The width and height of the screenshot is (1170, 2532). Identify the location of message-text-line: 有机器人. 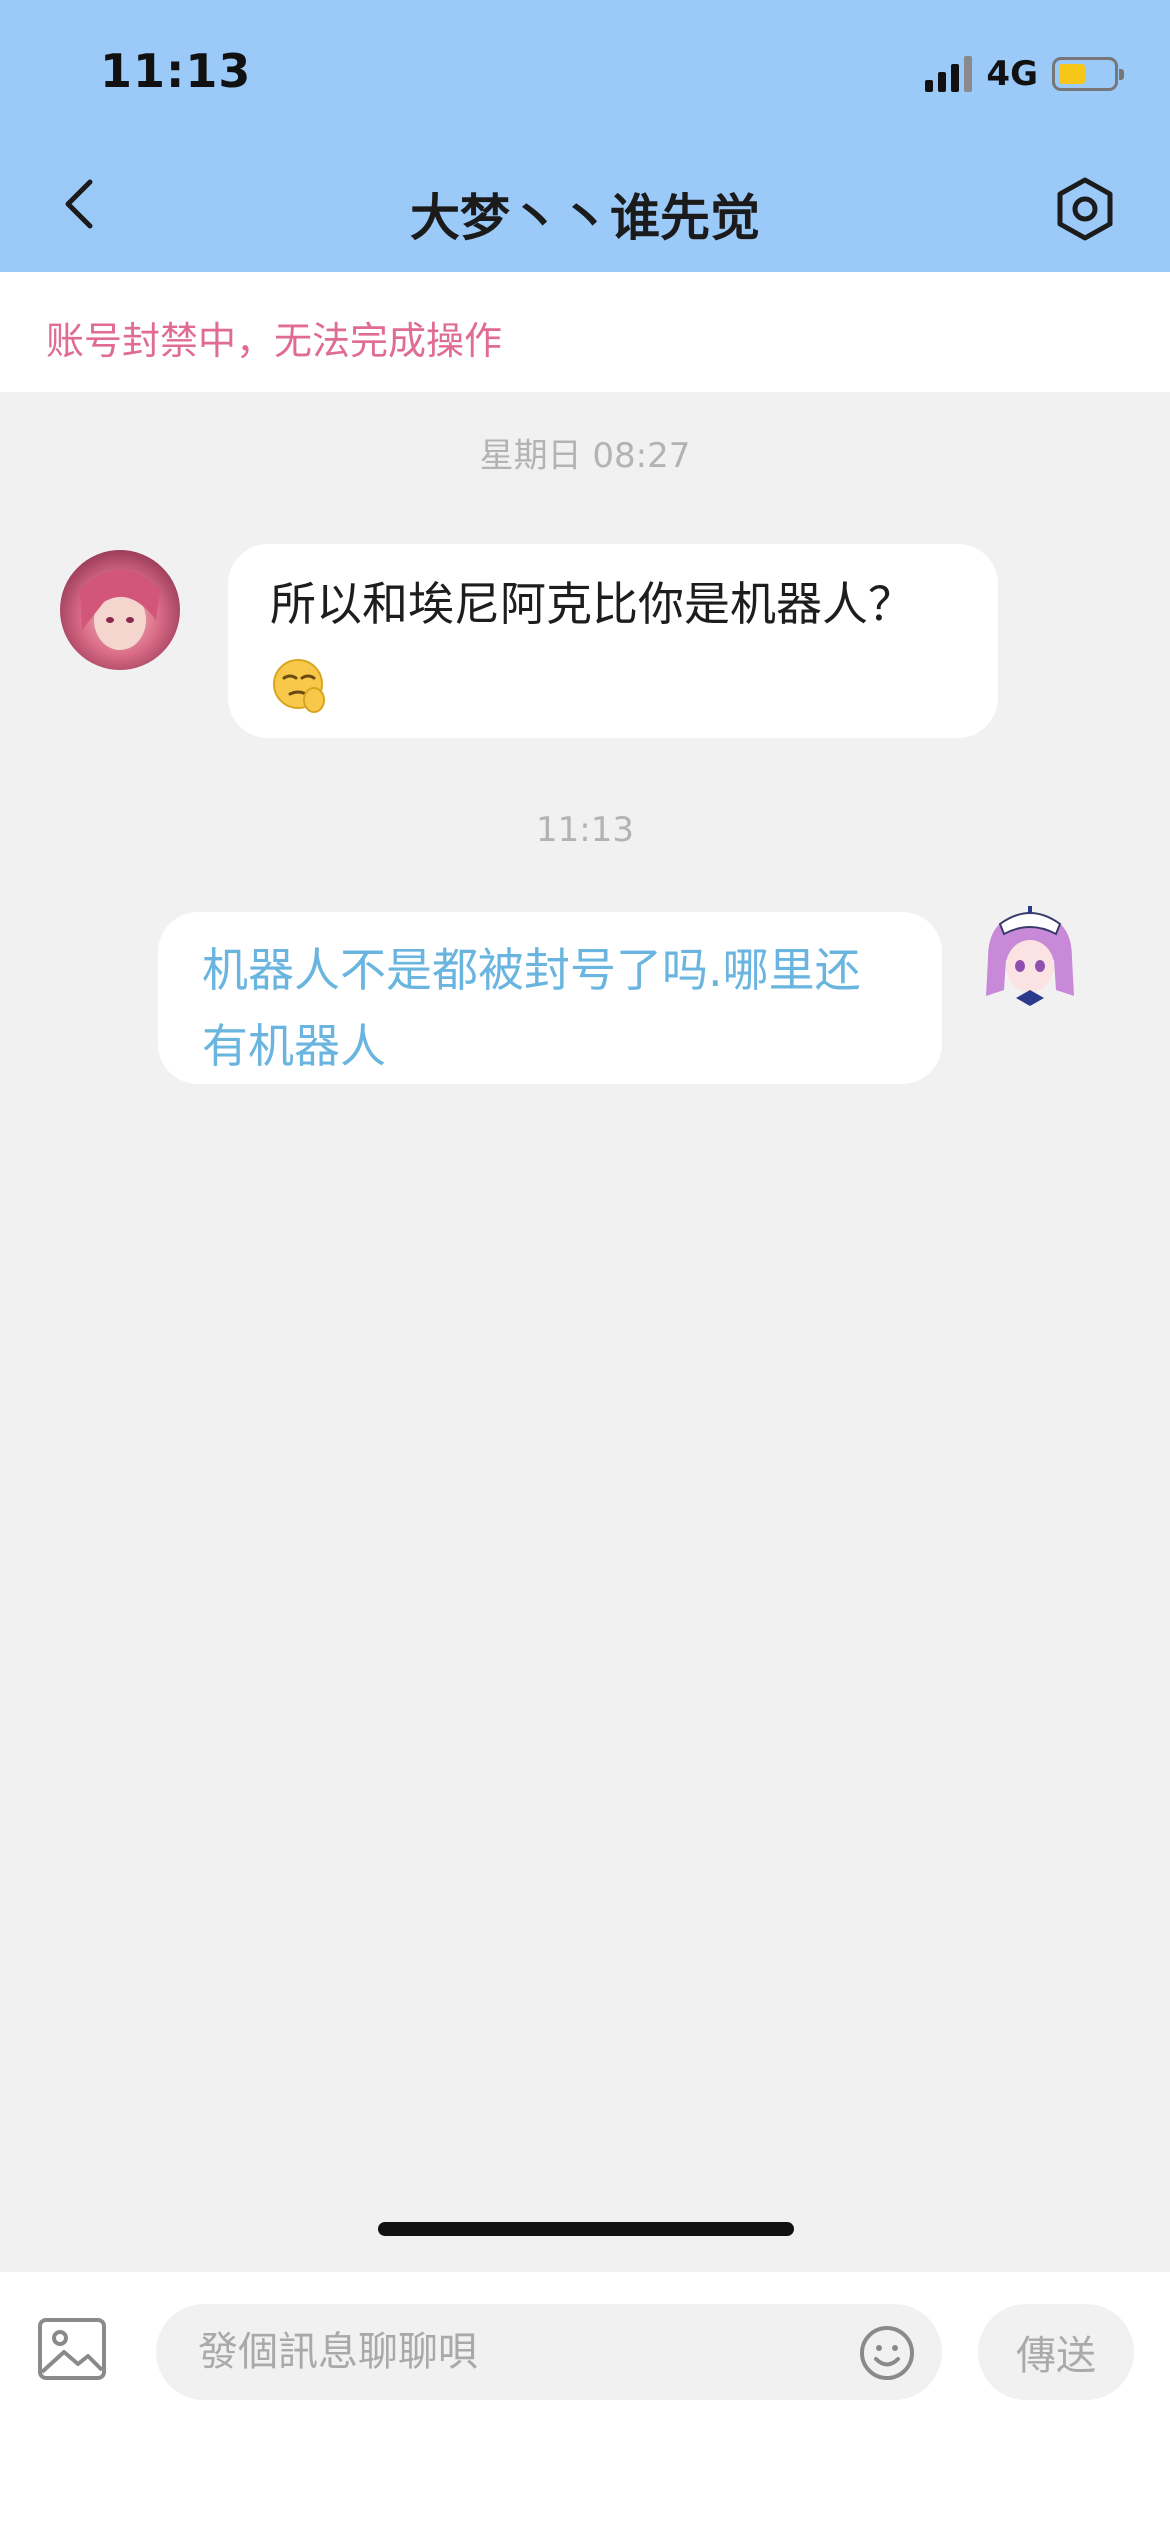
(294, 1046).